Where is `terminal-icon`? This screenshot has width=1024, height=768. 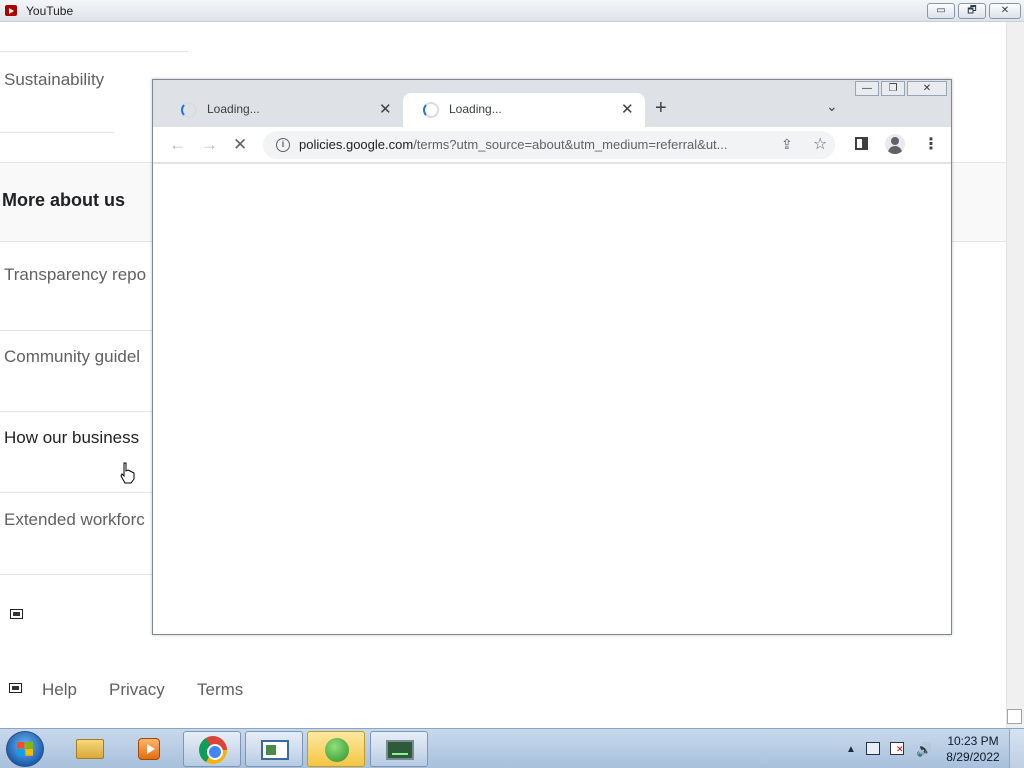
terminal-icon is located at coordinates (400, 750).